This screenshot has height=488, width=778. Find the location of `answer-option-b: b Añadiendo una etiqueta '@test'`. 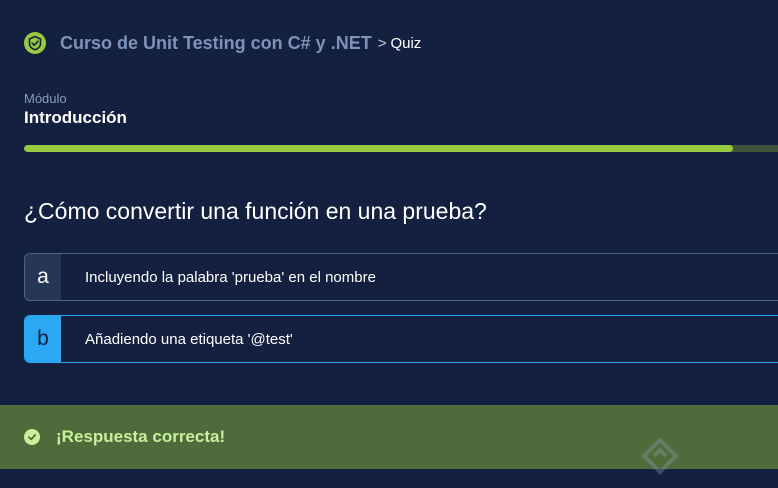

answer-option-b: b Añadiendo una etiqueta '@test' is located at coordinates (401, 339).